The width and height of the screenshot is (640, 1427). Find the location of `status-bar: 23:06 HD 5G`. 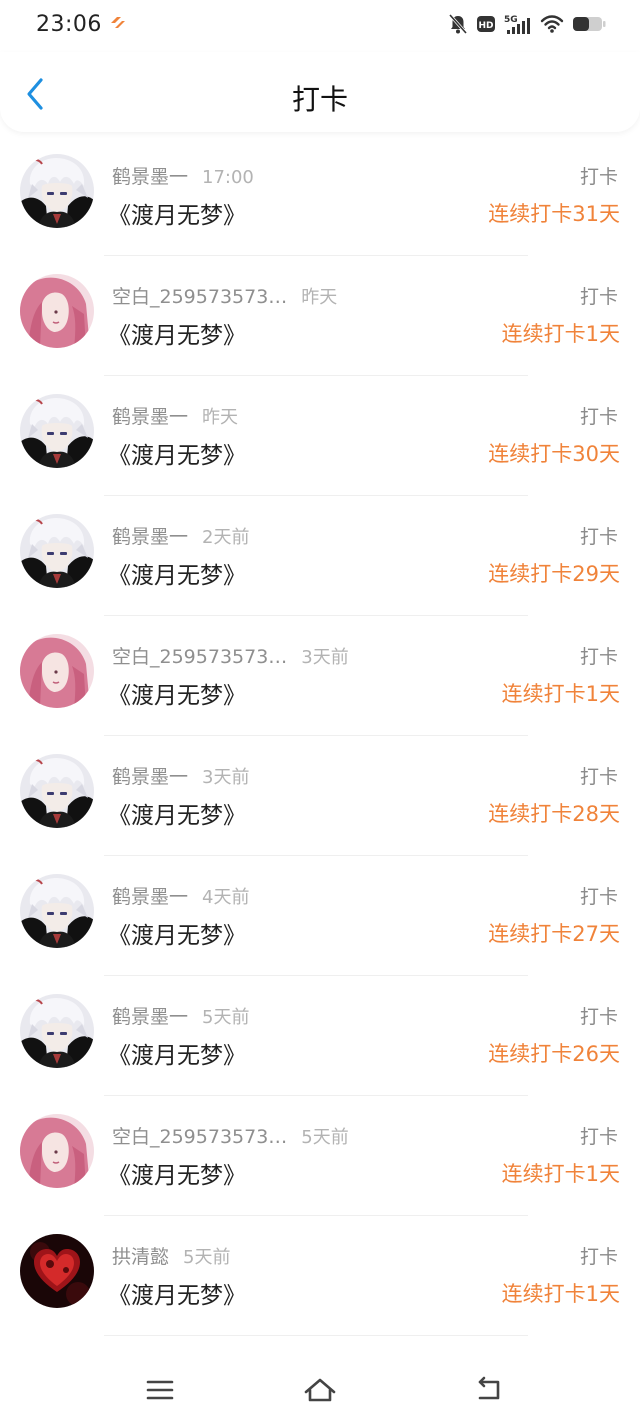

status-bar: 23:06 HD 5G is located at coordinates (320, 26).